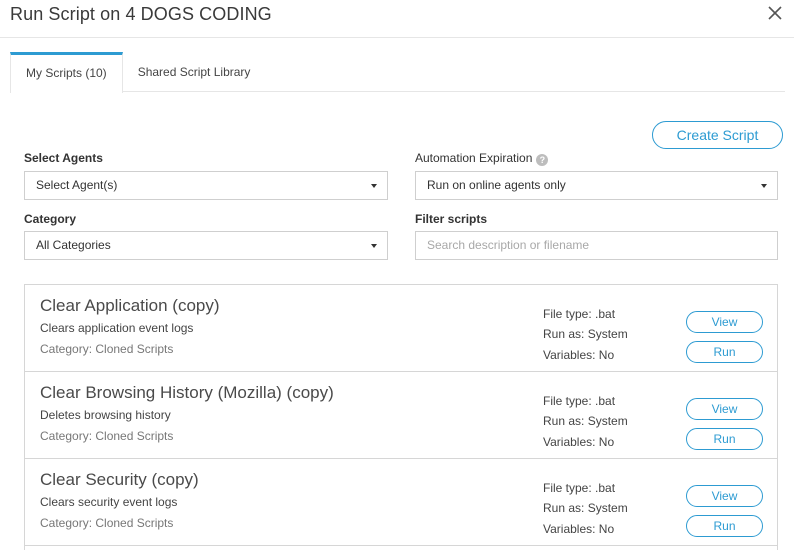 The image size is (794, 550). What do you see at coordinates (130, 305) in the screenshot?
I see `script-name: Clear Application (copy)` at bounding box center [130, 305].